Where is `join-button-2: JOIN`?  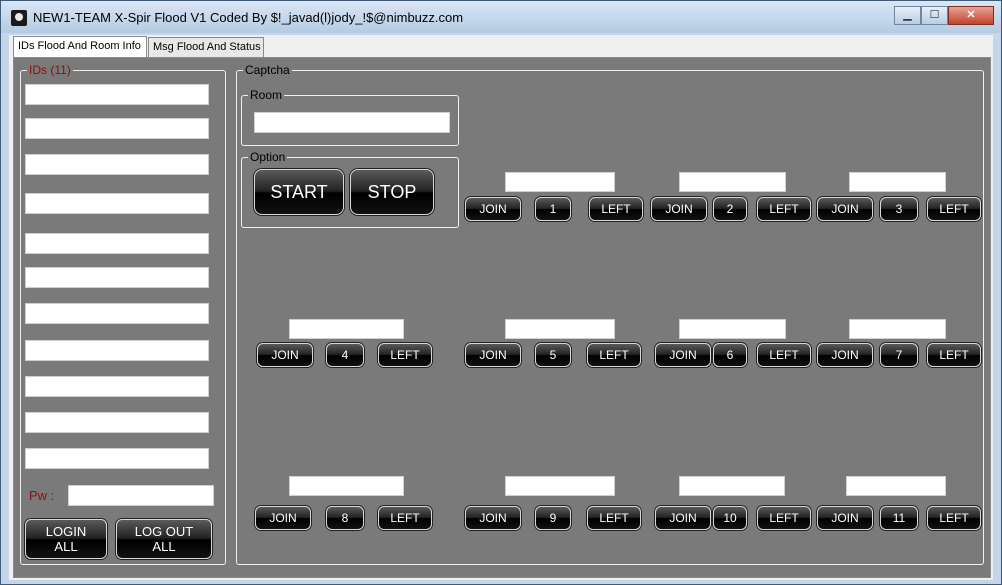 join-button-2: JOIN is located at coordinates (679, 209).